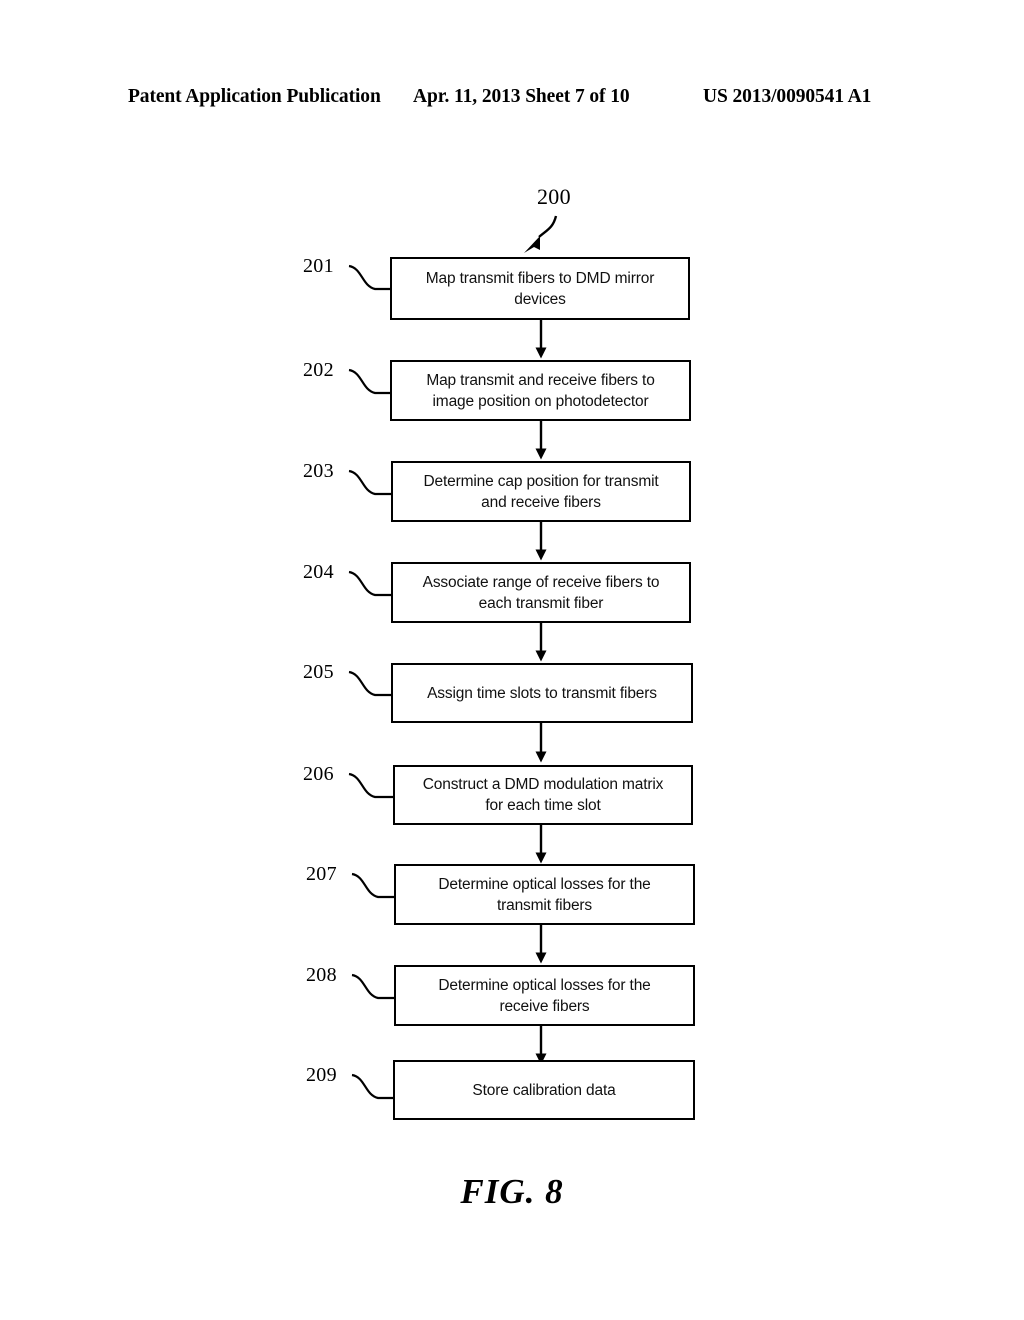 Image resolution: width=1024 pixels, height=1320 pixels. Describe the element at coordinates (318, 672) in the screenshot. I see `reference-numeral-205: 205` at that location.